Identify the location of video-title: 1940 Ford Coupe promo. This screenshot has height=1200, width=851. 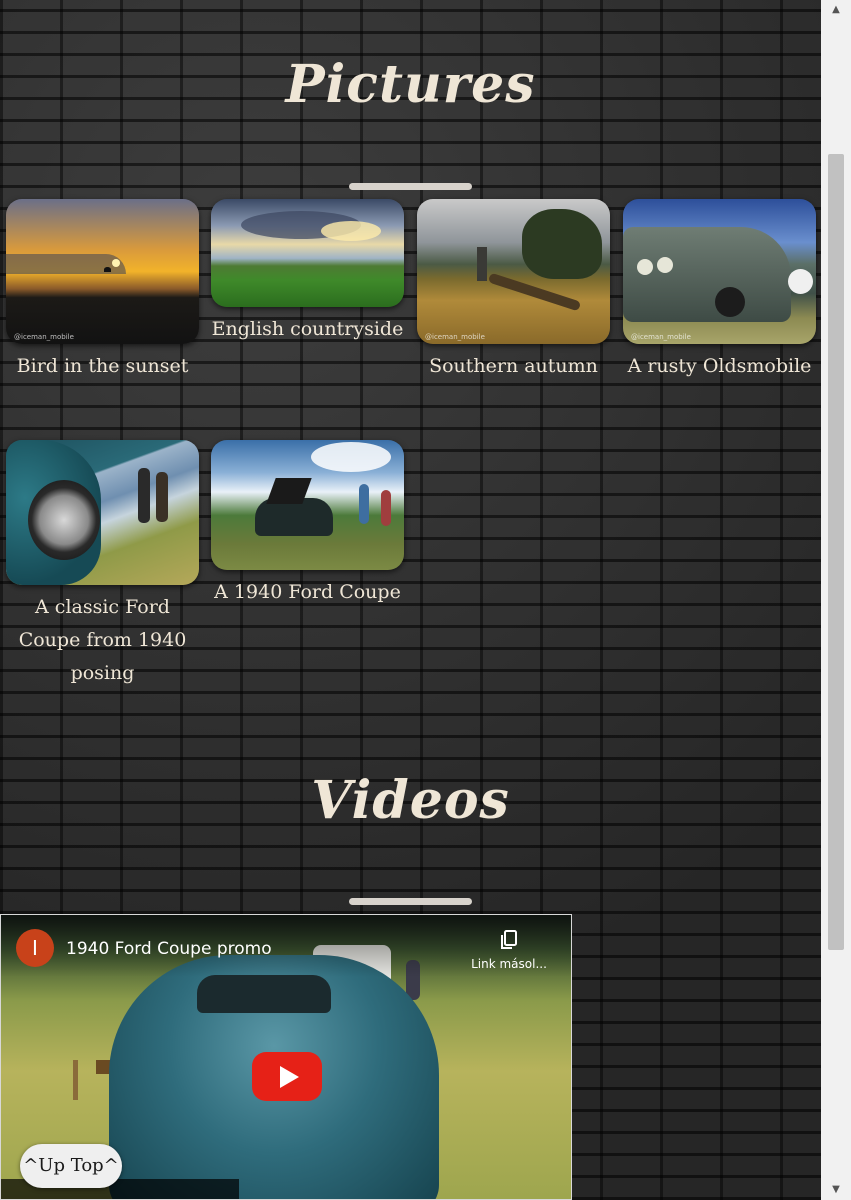
(169, 949).